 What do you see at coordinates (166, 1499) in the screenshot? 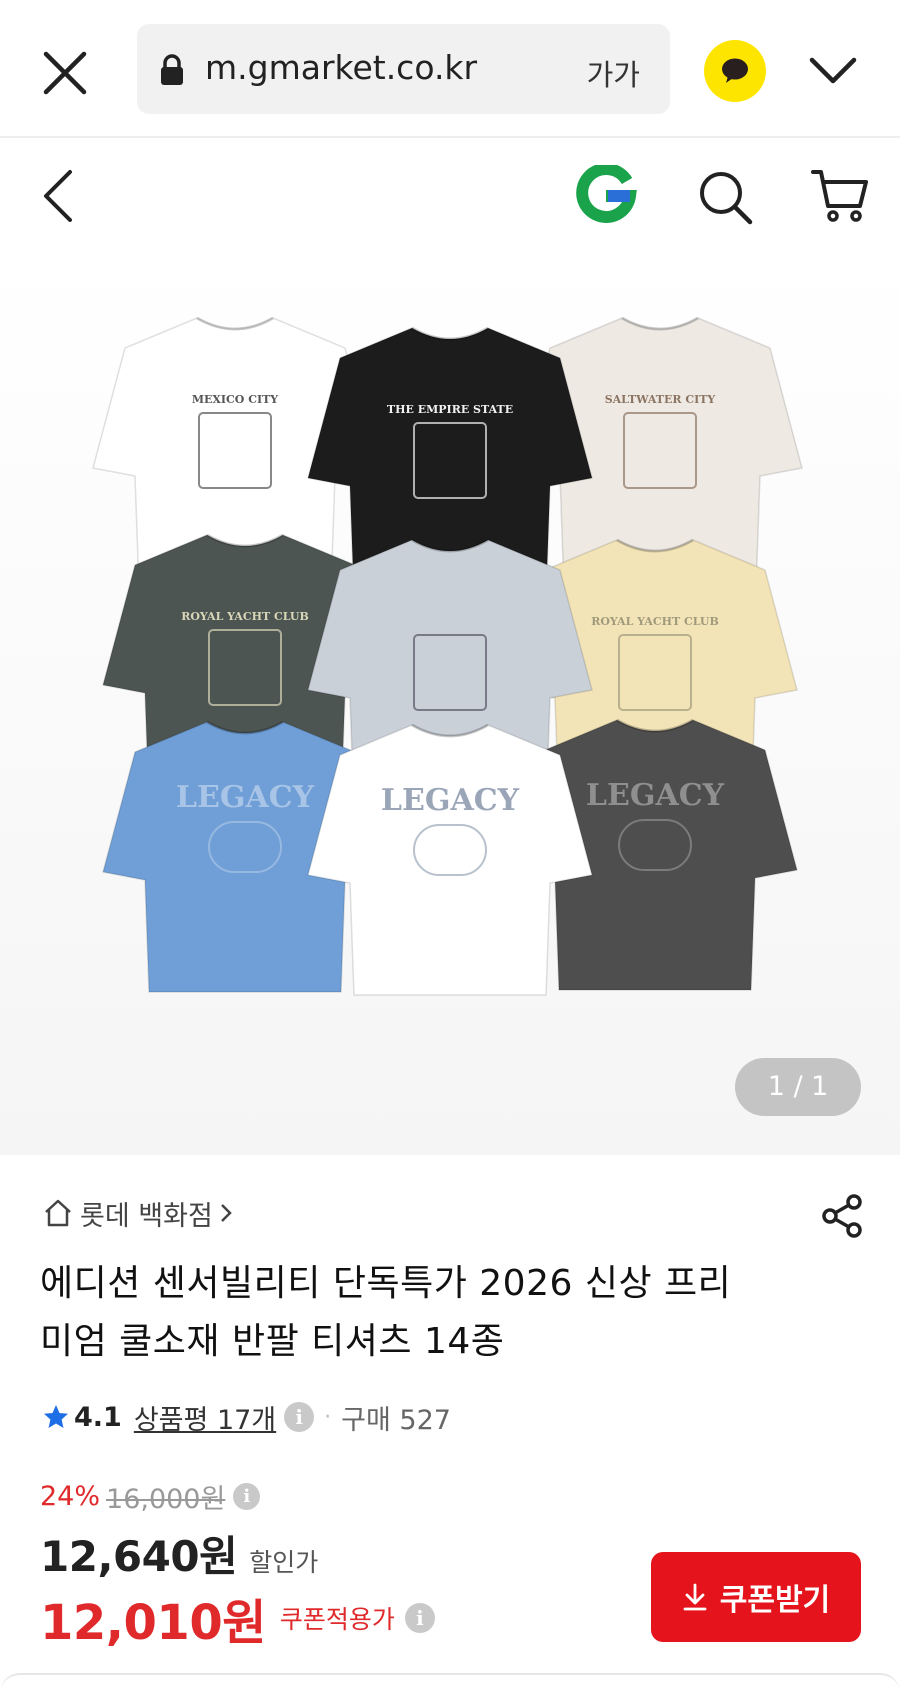
I see `original-price: 16,000원` at bounding box center [166, 1499].